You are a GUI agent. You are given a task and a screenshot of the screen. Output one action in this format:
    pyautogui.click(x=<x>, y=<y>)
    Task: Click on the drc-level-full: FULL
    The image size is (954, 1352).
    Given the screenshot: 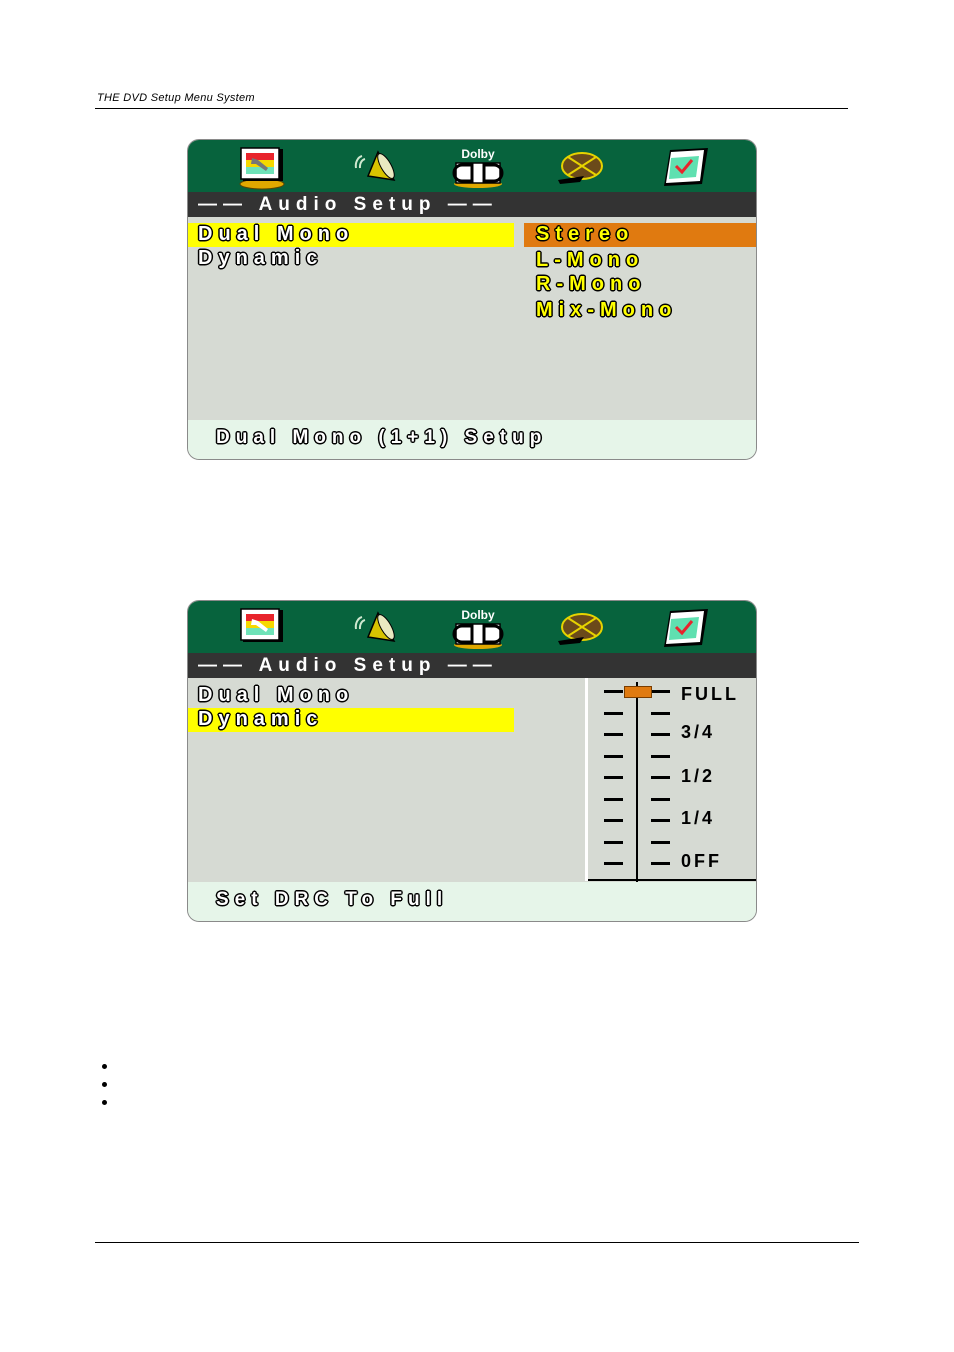 What is the action you would take?
    pyautogui.click(x=710, y=694)
    